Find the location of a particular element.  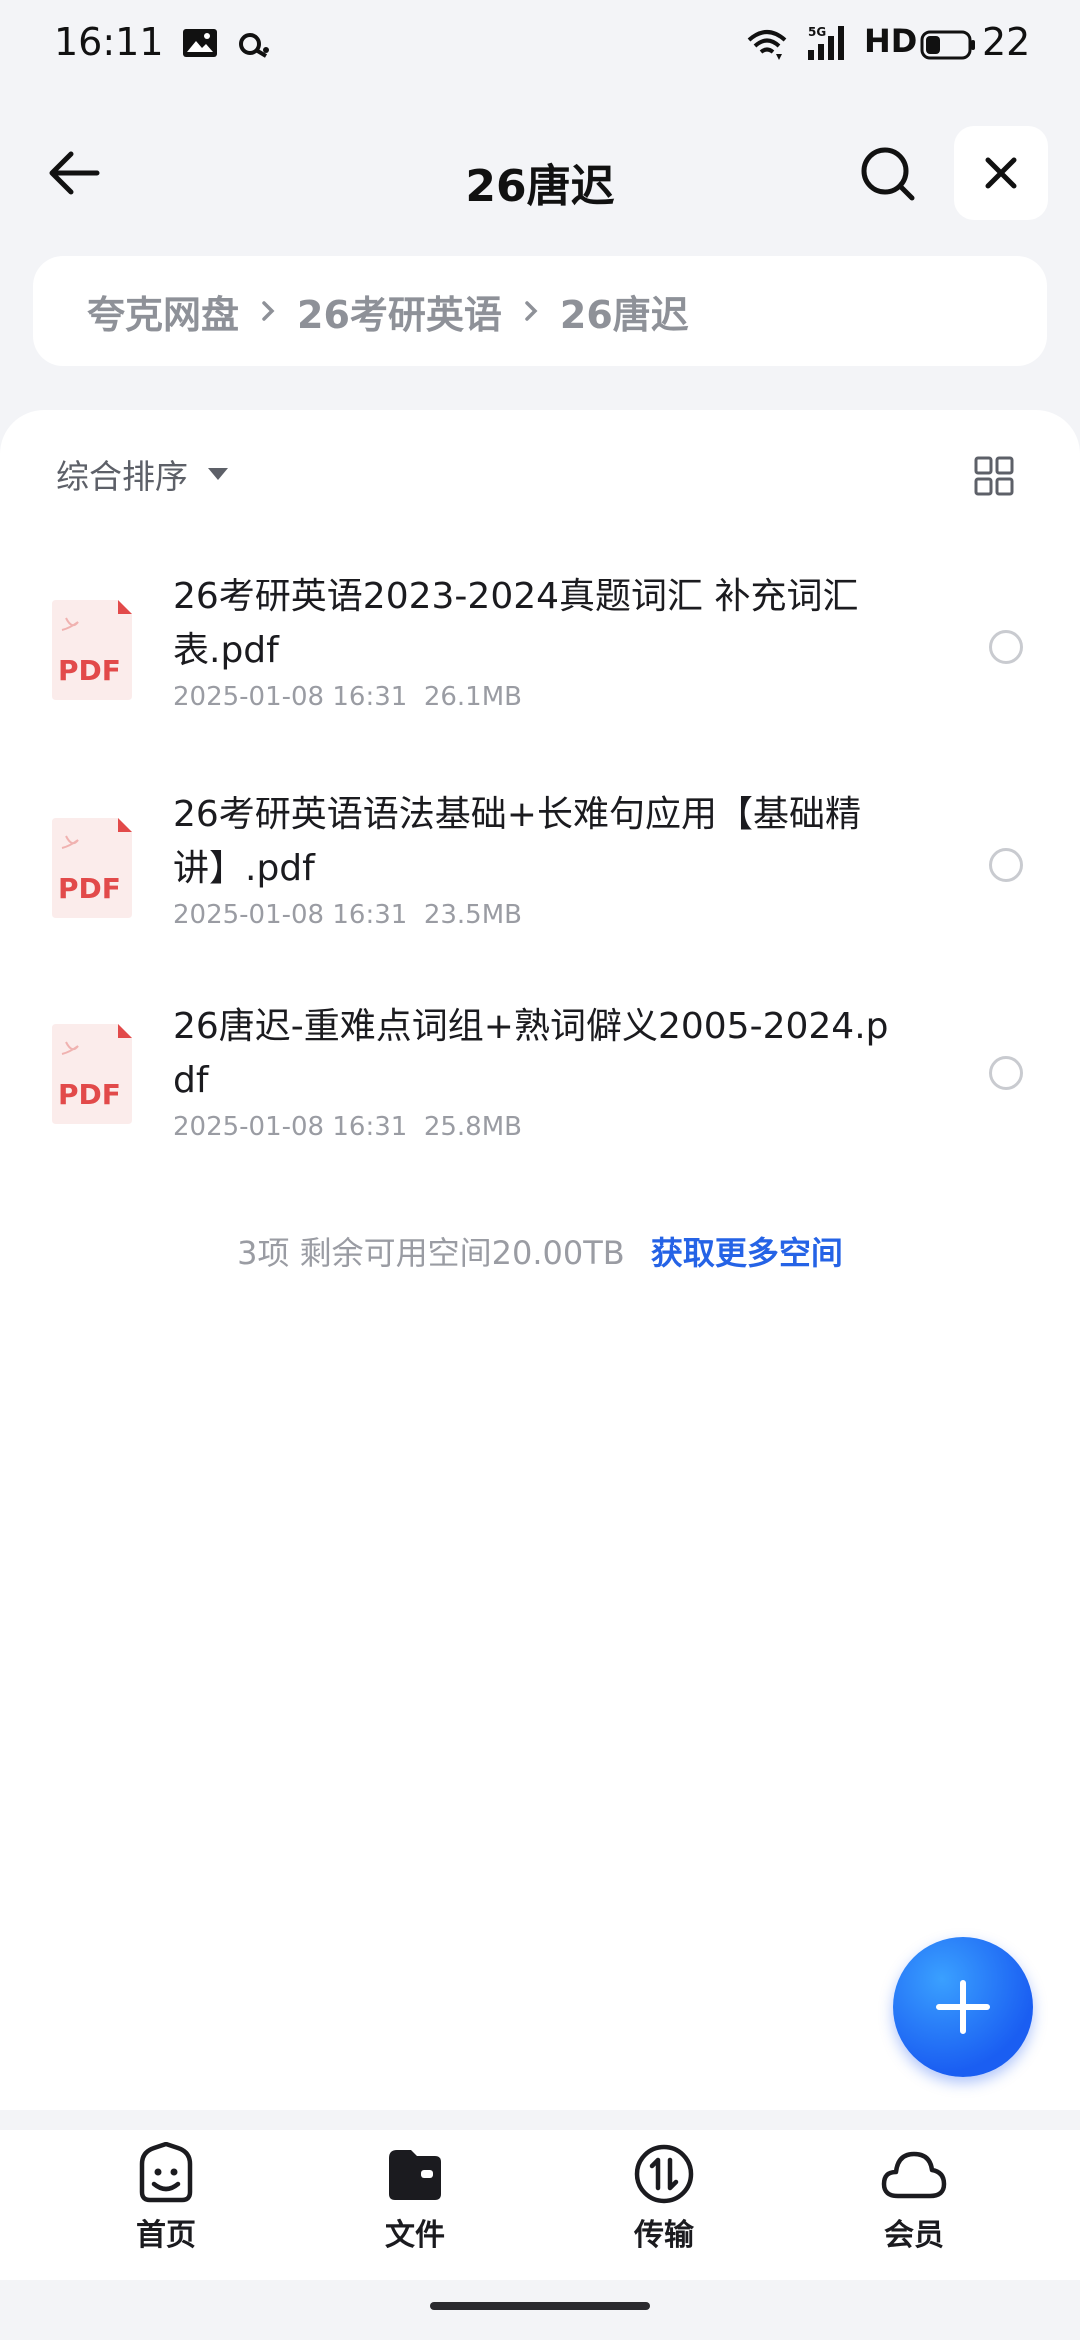

file-meta: 2025-01-08 16:31 25.8MB is located at coordinates (538, 1127).